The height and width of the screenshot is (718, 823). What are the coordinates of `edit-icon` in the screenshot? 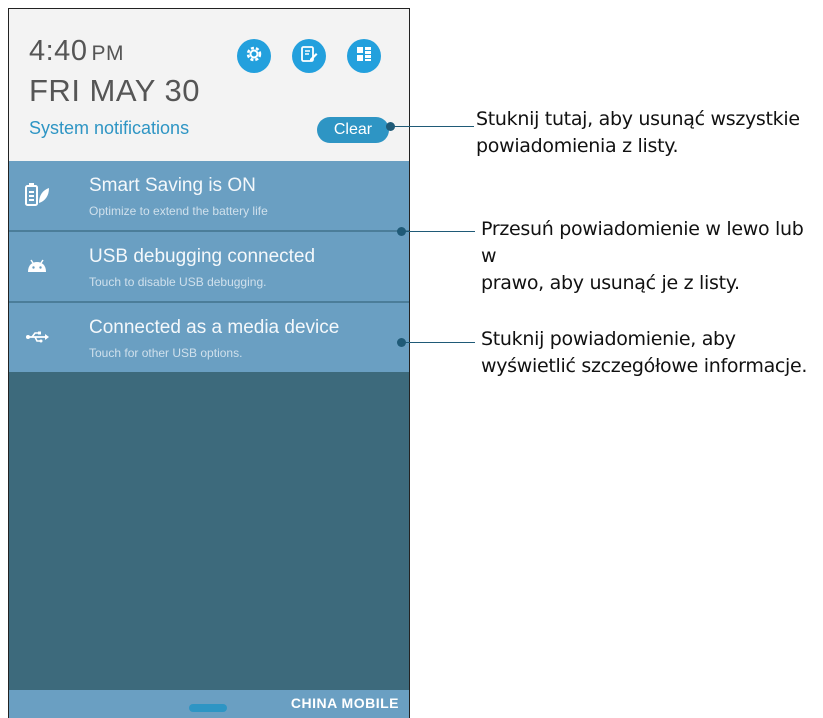 It's located at (309, 56).